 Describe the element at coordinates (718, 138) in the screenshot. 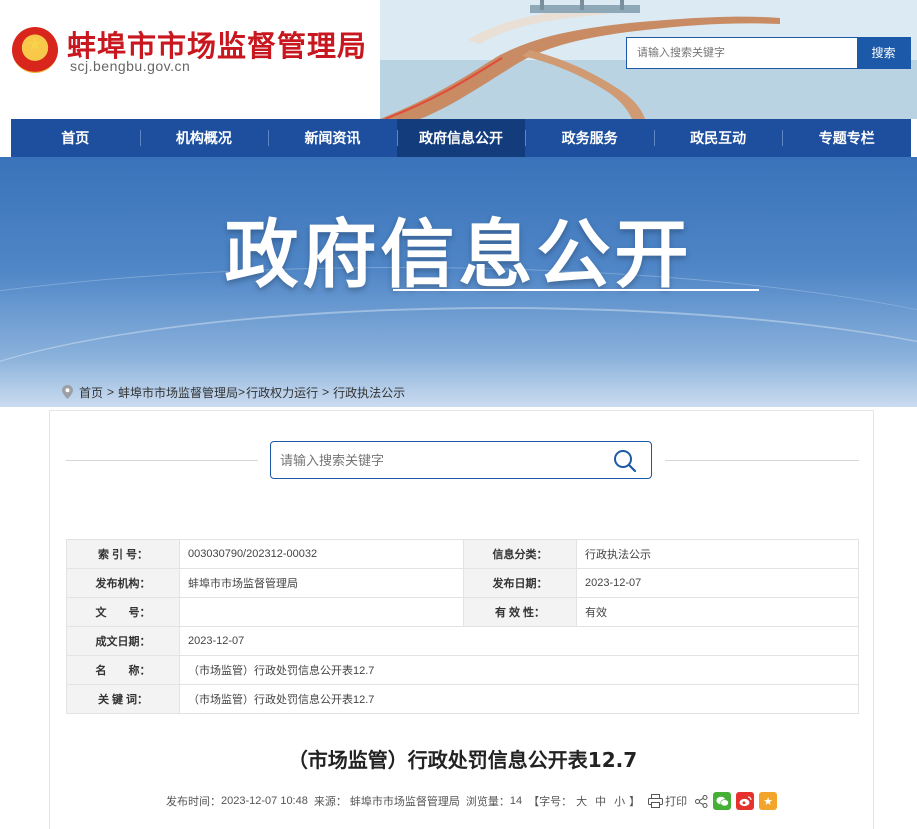

I see `nav-item-interaction: 政民互动` at that location.